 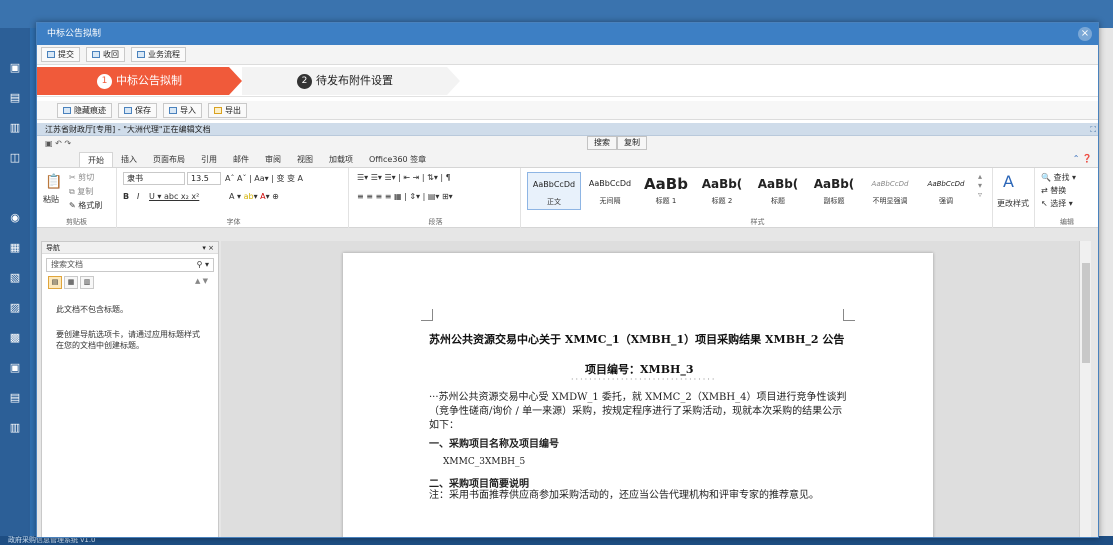 I want to click on font-size-select: 13.5, so click(x=204, y=178).